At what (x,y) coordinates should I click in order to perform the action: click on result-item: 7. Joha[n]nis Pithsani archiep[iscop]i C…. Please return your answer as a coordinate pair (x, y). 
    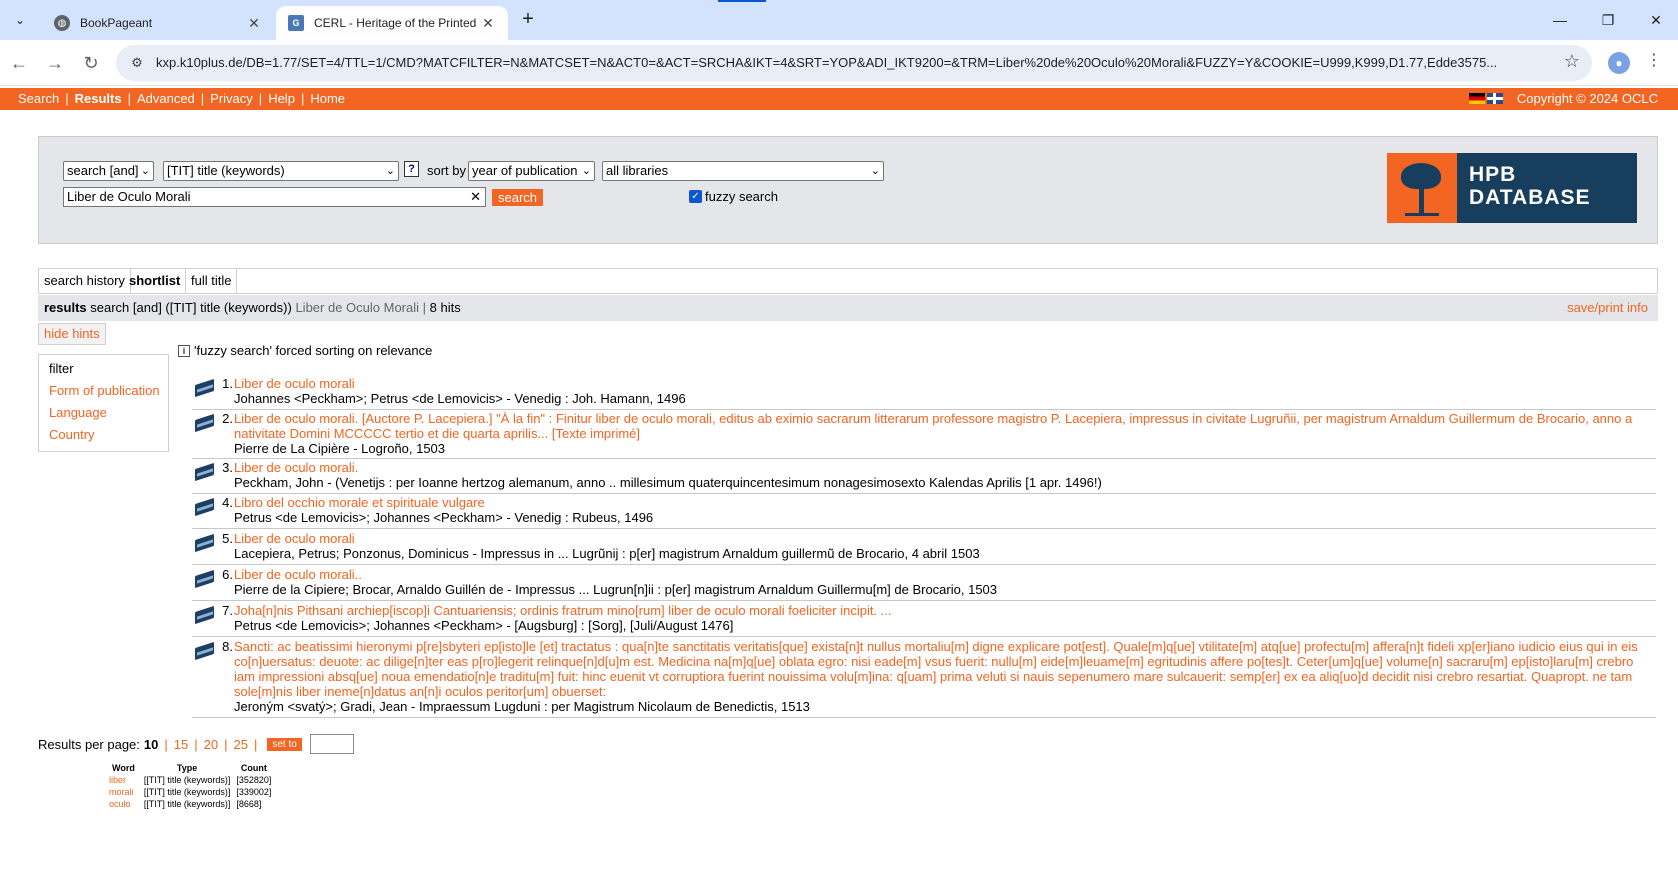
    Looking at the image, I should click on (924, 620).